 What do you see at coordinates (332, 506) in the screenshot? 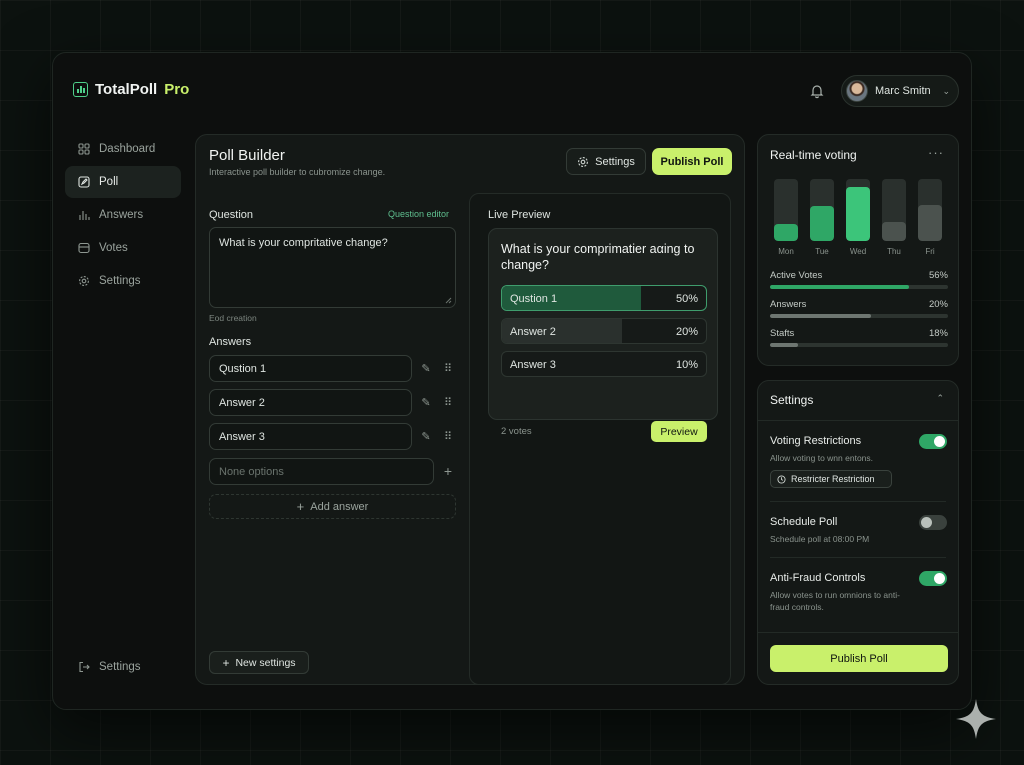
I see `add-answer-button: + Add answer` at bounding box center [332, 506].